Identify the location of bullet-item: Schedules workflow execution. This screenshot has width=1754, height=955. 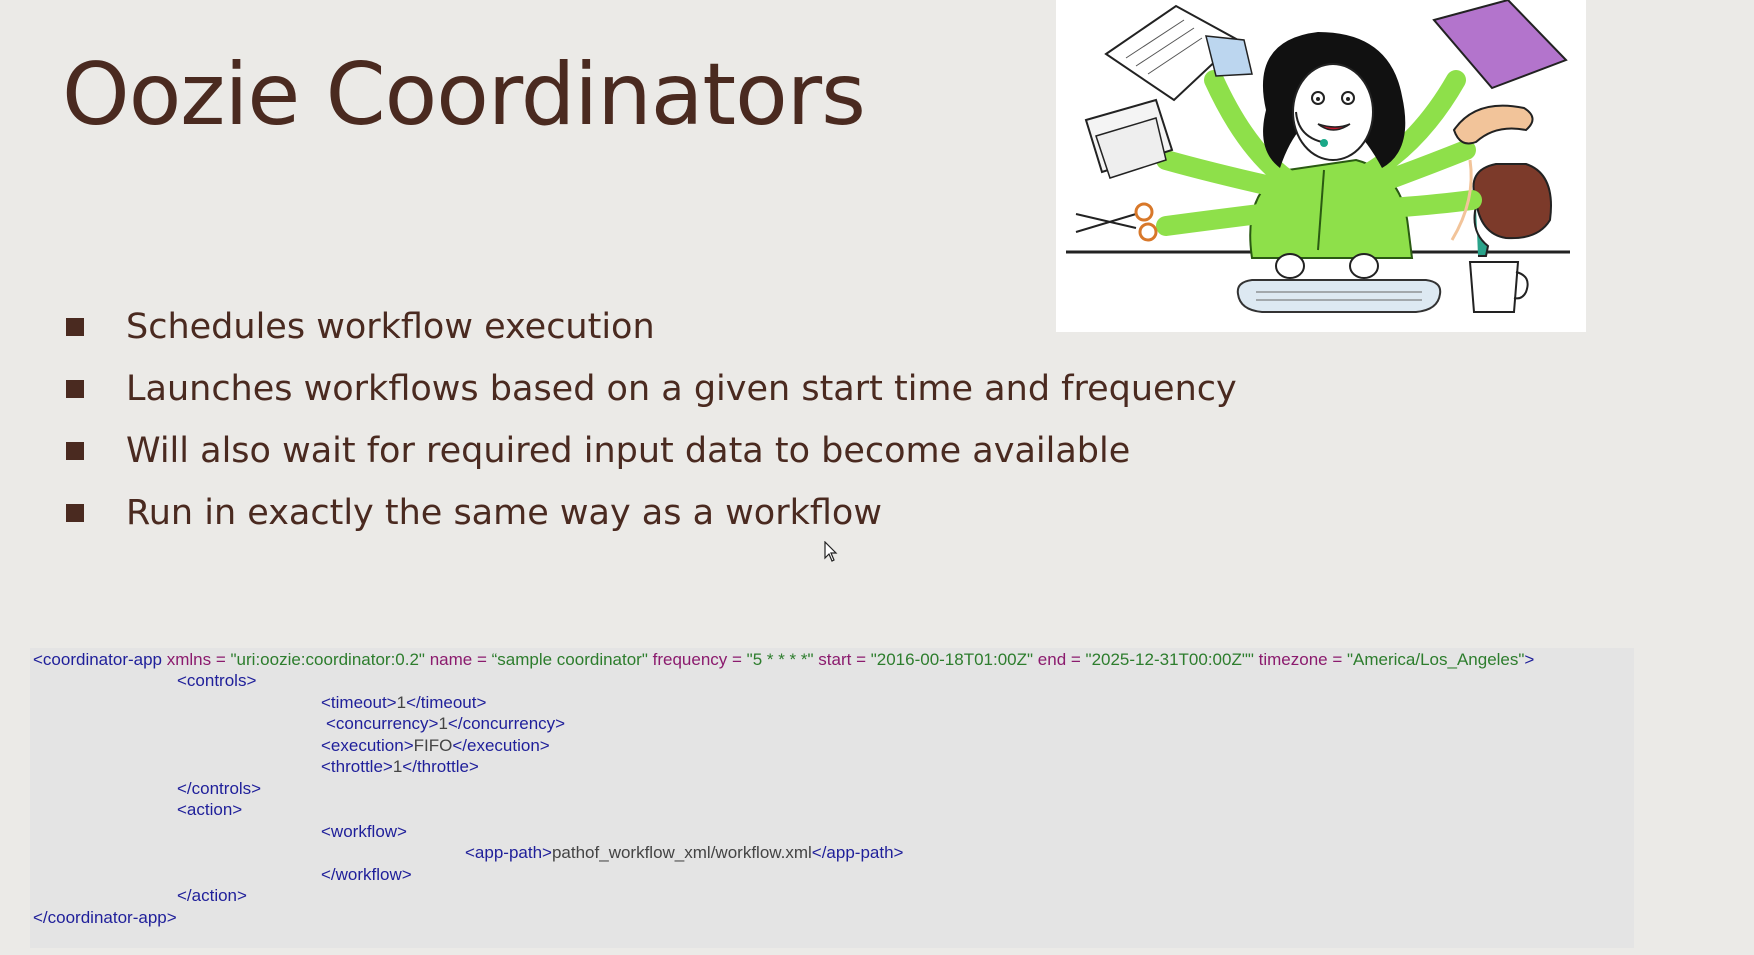
(650, 327).